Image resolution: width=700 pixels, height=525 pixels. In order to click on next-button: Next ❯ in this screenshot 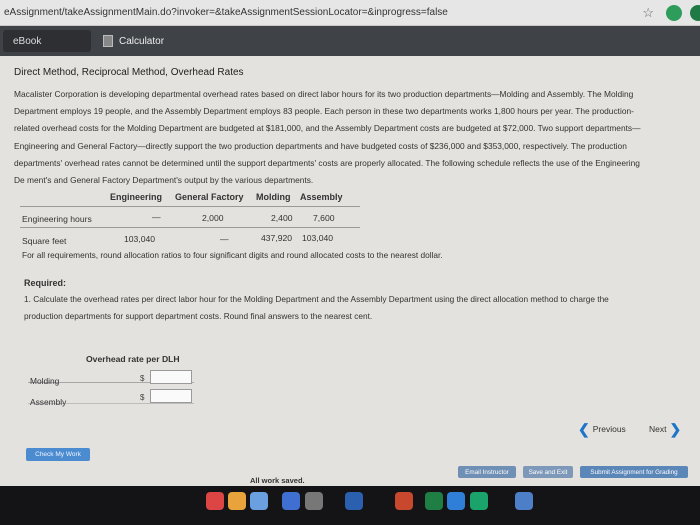, I will do `click(665, 429)`.